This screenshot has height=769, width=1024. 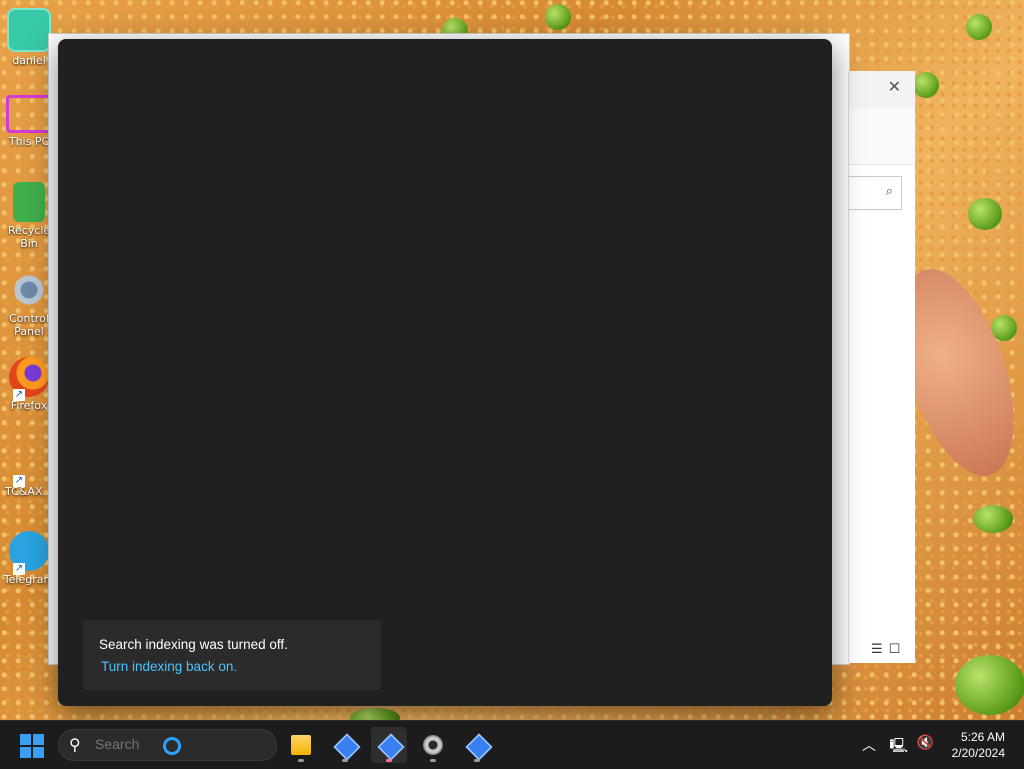 I want to click on explorer-titlebar: ✕, so click(x=882, y=90).